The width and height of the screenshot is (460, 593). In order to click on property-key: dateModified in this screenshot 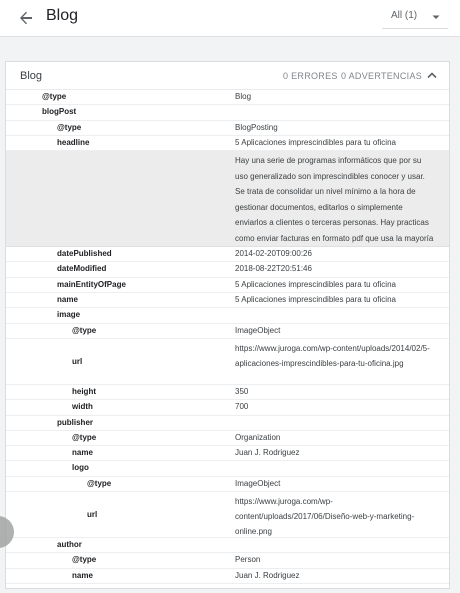, I will do `click(82, 269)`.